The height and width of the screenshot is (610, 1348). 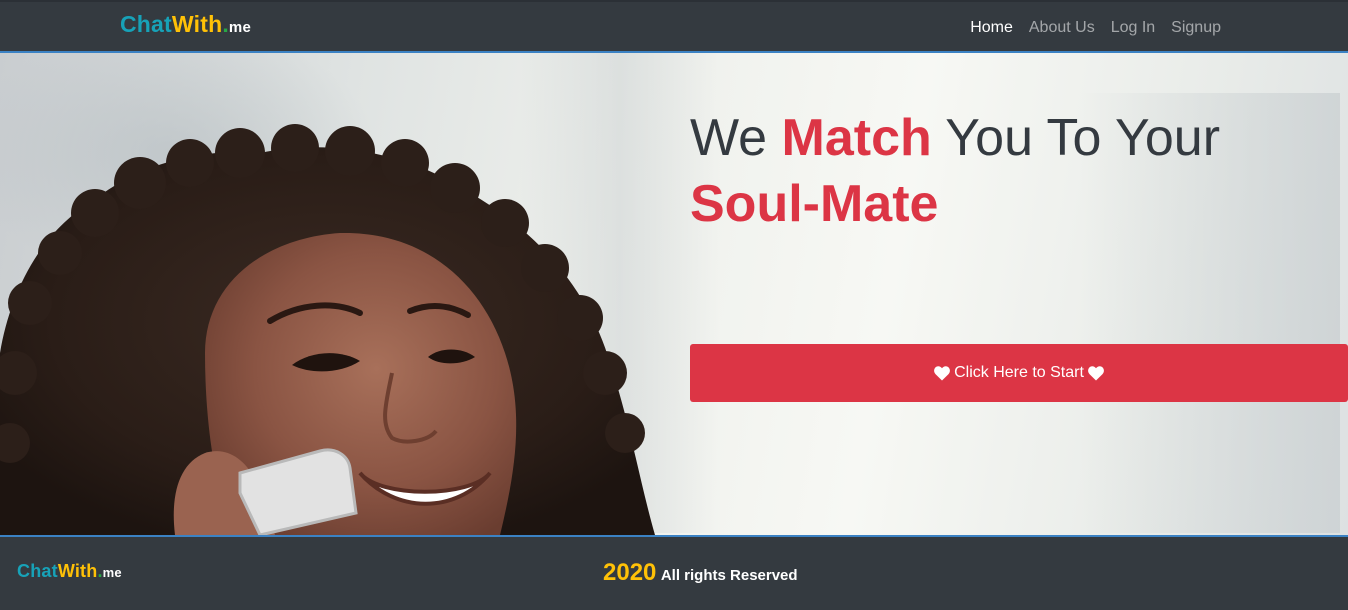 What do you see at coordinates (1062, 28) in the screenshot?
I see `nav-link-about-us: About Us` at bounding box center [1062, 28].